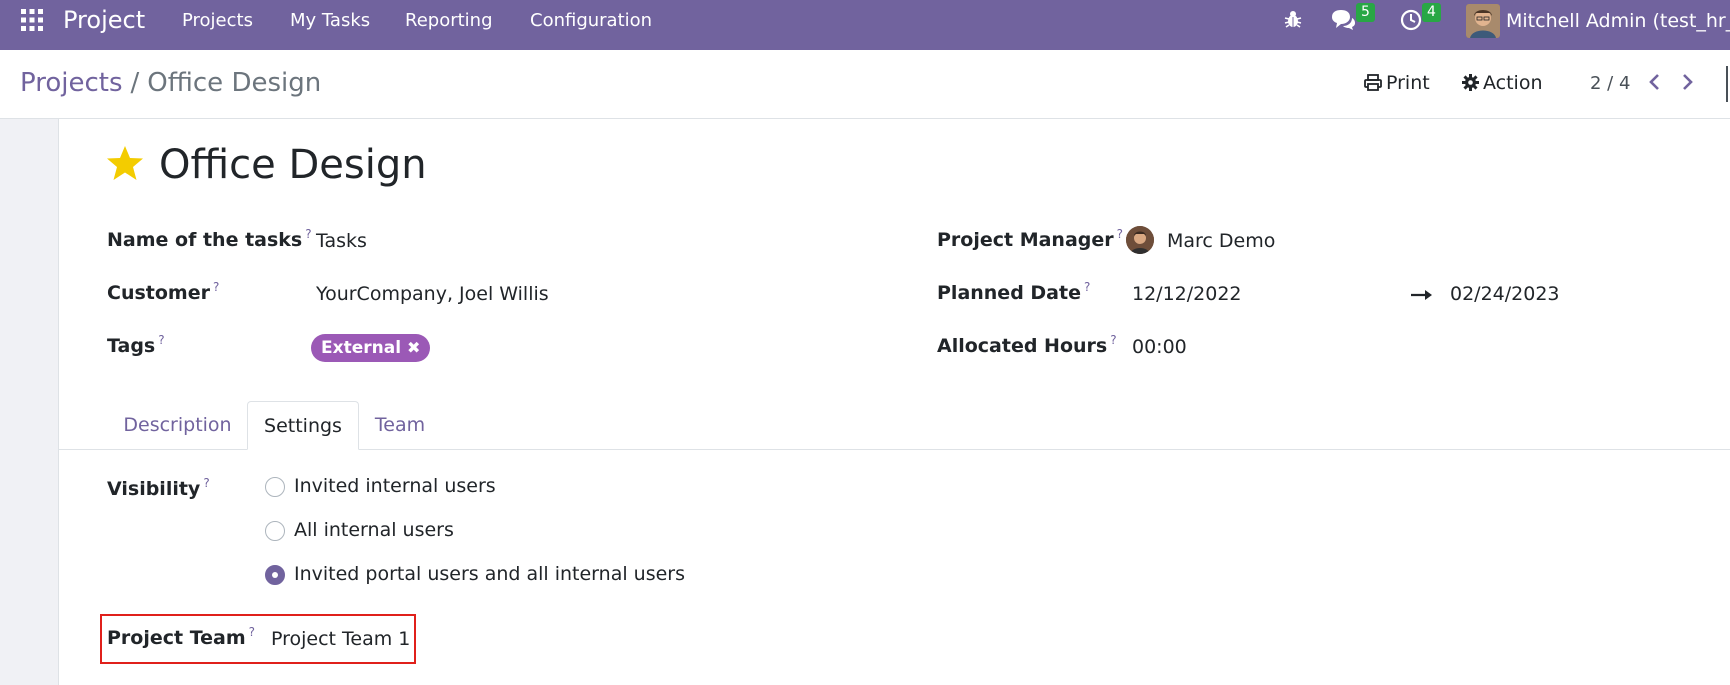 The width and height of the screenshot is (1730, 685). What do you see at coordinates (1343, 20) in the screenshot?
I see `chat-bubbles-icon` at bounding box center [1343, 20].